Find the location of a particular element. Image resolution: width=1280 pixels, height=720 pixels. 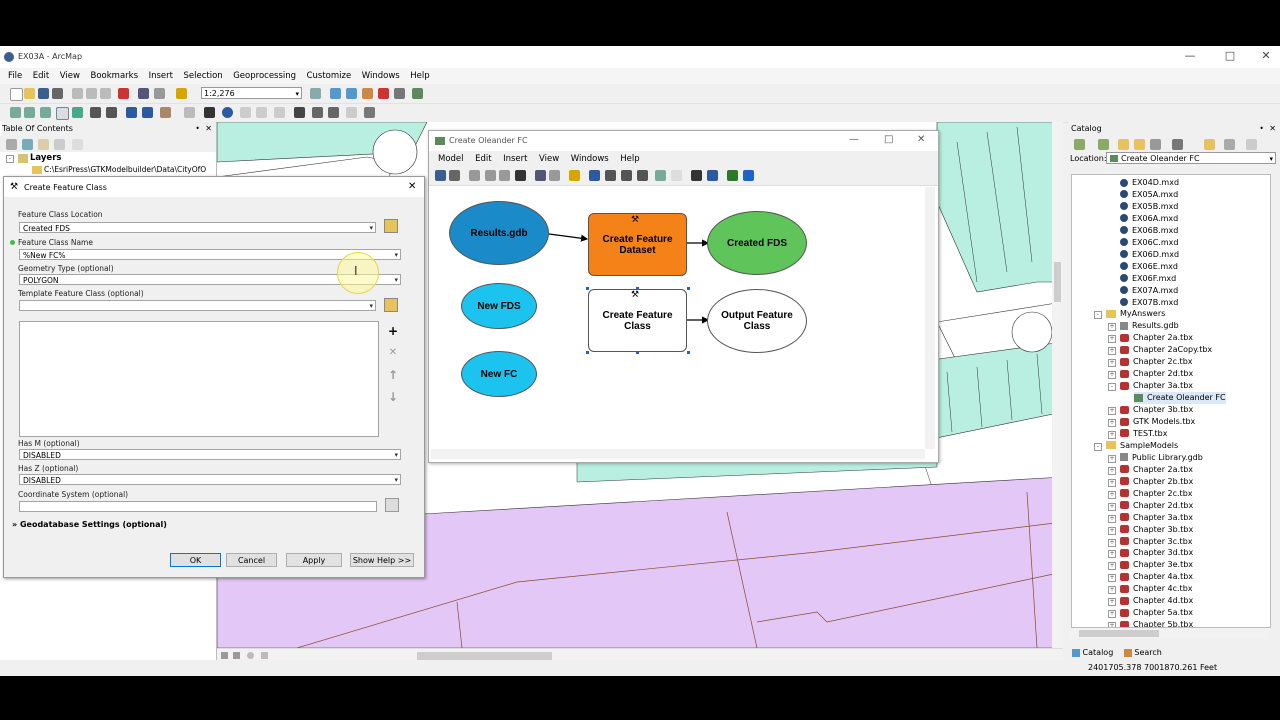

model-cut-icon is located at coordinates (474, 175).